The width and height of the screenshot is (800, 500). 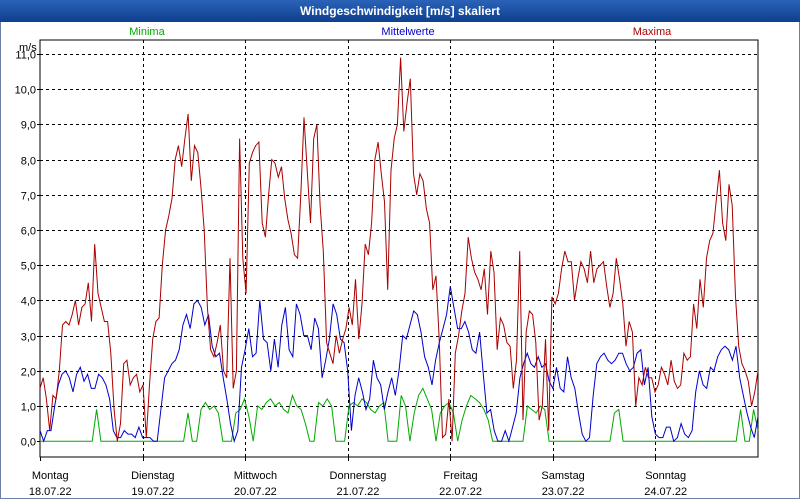 I want to click on y-tick-label: 2,0, so click(x=28, y=373).